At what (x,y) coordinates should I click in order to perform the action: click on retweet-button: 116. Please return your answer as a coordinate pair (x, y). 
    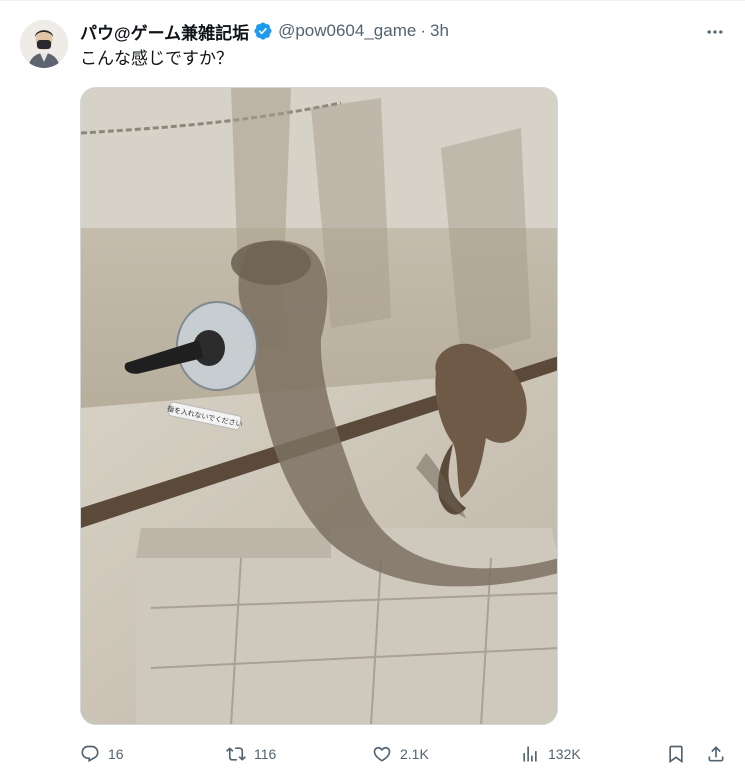
    Looking at the image, I should click on (251, 754).